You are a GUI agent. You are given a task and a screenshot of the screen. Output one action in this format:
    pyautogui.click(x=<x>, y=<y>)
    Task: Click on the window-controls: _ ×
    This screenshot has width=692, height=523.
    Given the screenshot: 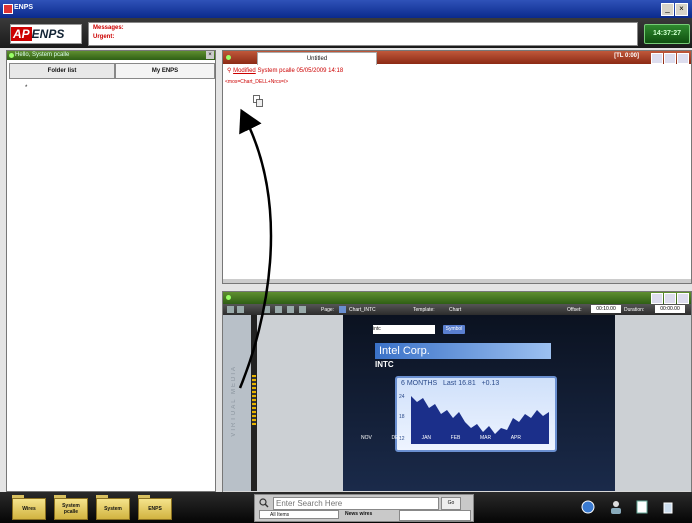 What is the action you would take?
    pyautogui.click(x=674, y=9)
    